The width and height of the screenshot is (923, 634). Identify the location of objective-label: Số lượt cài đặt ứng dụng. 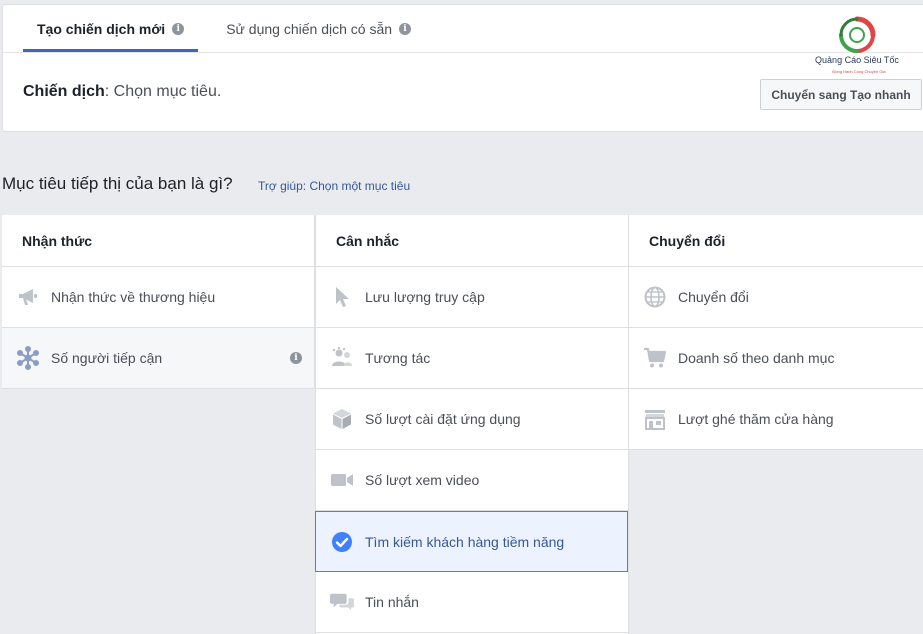
(443, 419).